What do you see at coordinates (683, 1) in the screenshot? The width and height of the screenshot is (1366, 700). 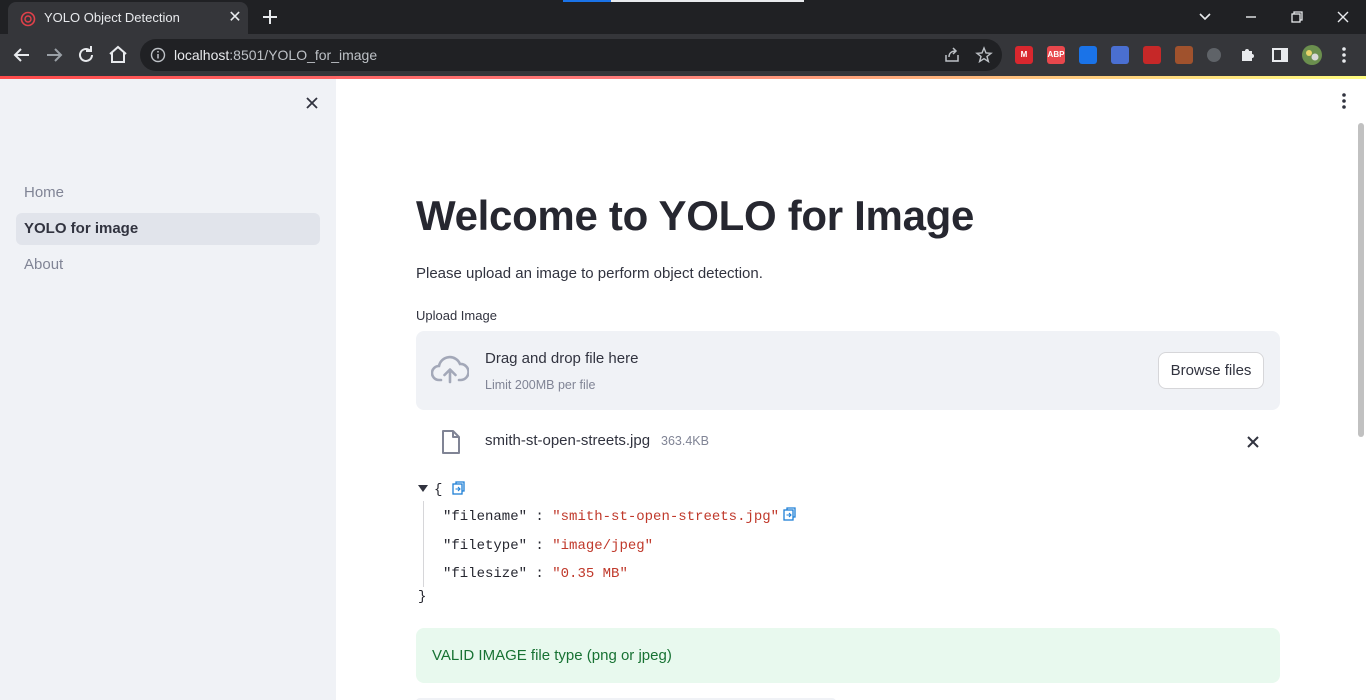 I see `window-drag-indicator` at bounding box center [683, 1].